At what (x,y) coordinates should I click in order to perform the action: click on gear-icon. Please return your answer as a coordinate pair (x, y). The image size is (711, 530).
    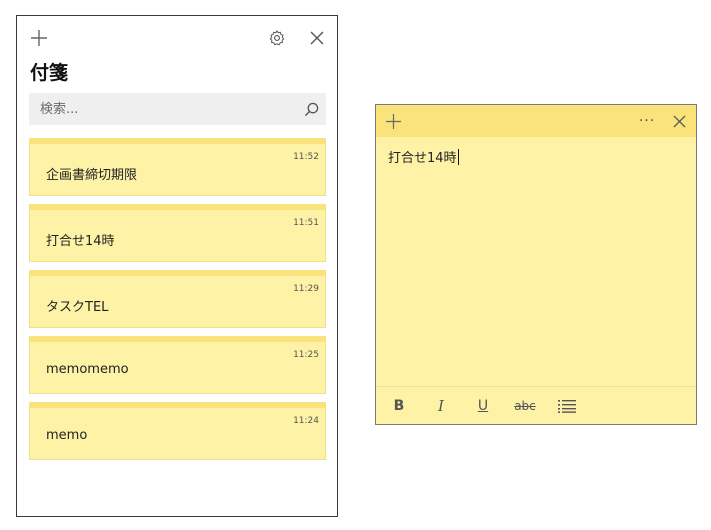
    Looking at the image, I should click on (277, 38).